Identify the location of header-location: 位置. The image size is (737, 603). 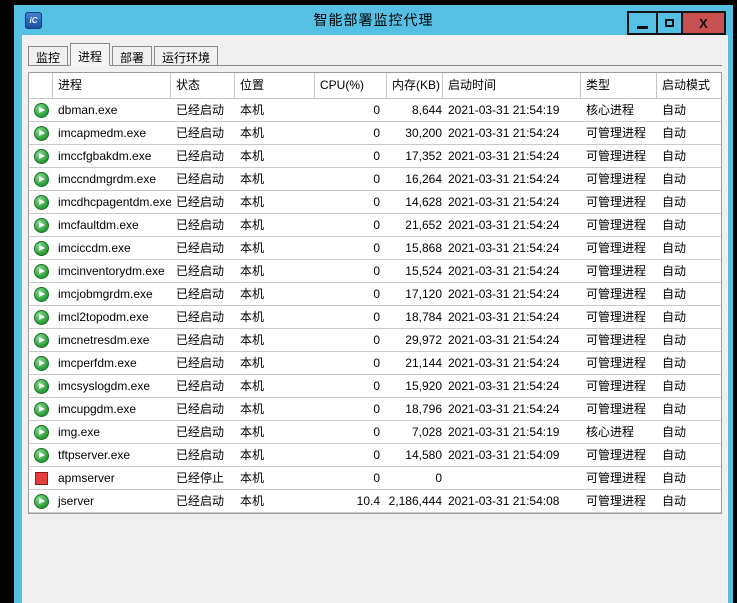
(275, 85).